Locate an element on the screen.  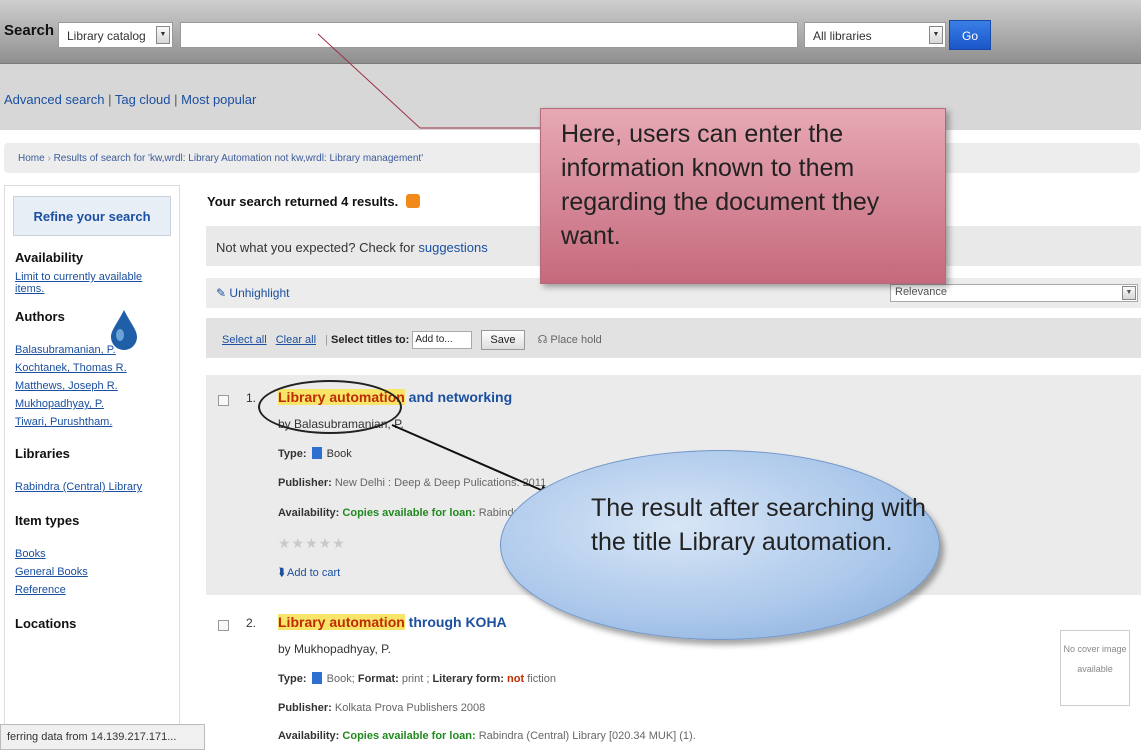
add-to-cart-link: ⮯ Add to cart is located at coordinates (309, 573).